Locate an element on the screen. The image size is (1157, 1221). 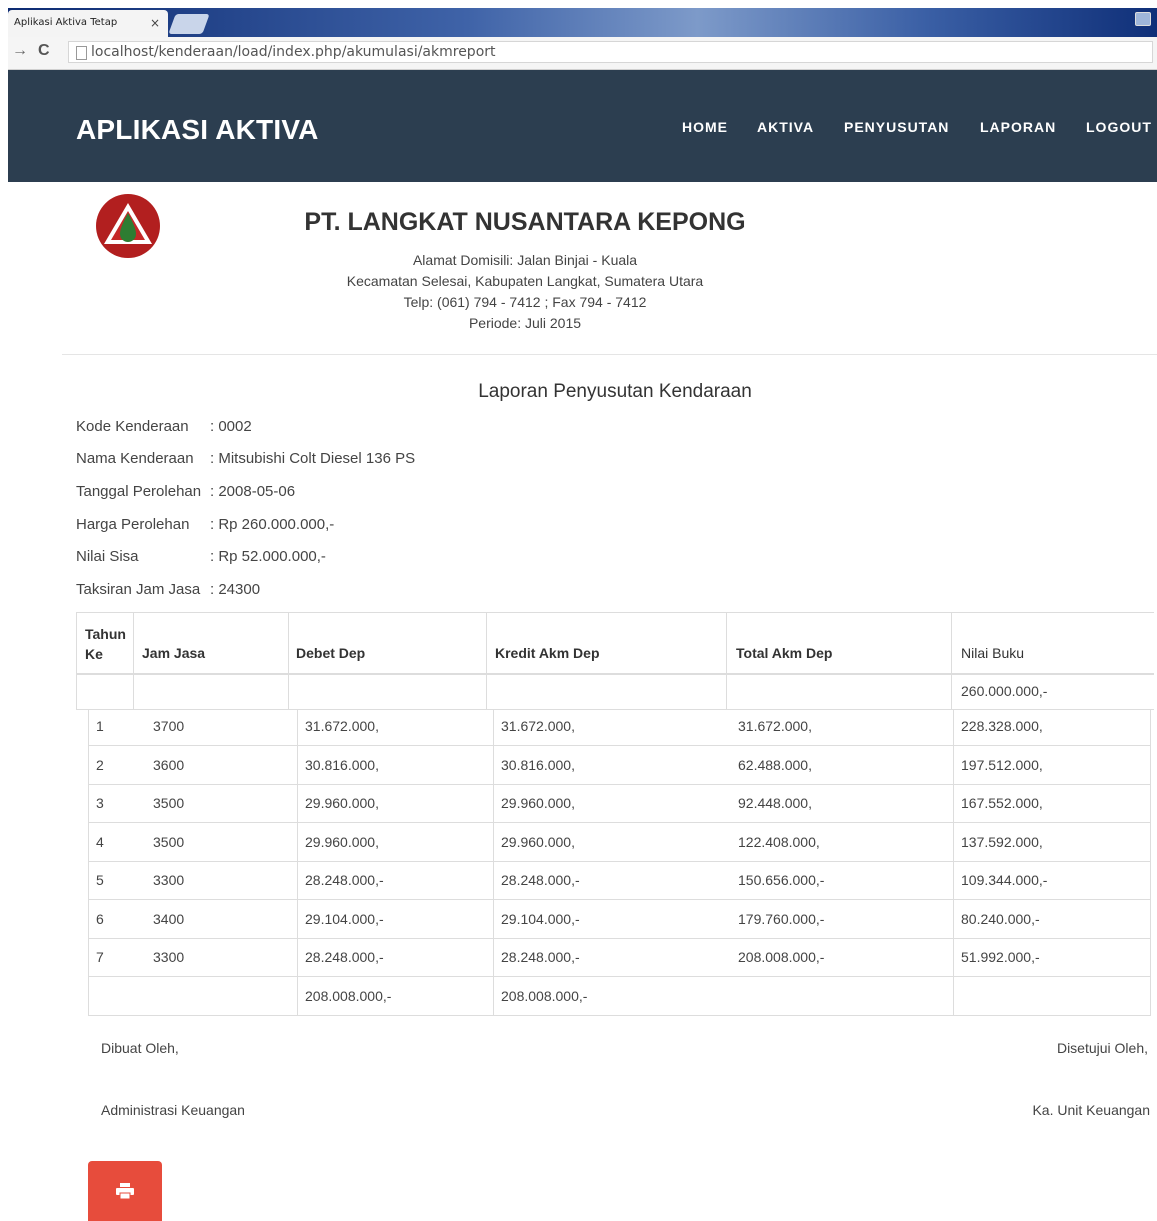
cell-tahun: 5 is located at coordinates (100, 880).